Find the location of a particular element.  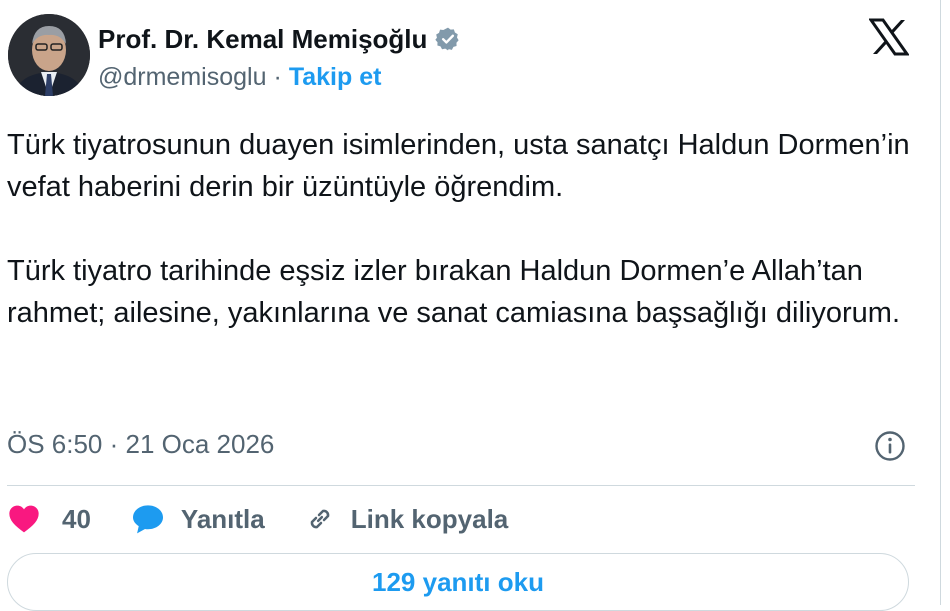

copy-link-label: Link kopyala is located at coordinates (429, 518).